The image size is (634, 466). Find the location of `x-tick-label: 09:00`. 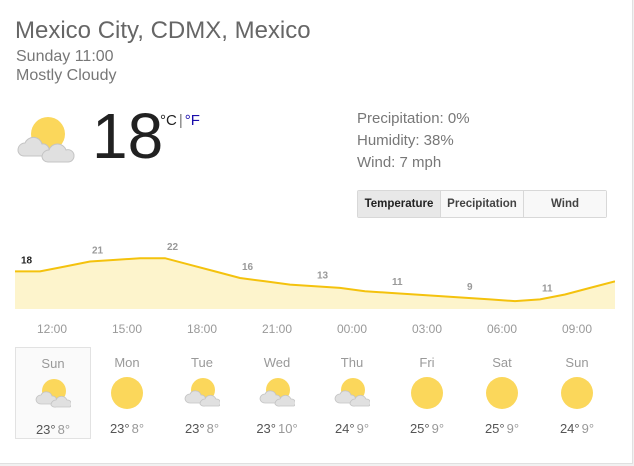

x-tick-label: 09:00 is located at coordinates (577, 329).